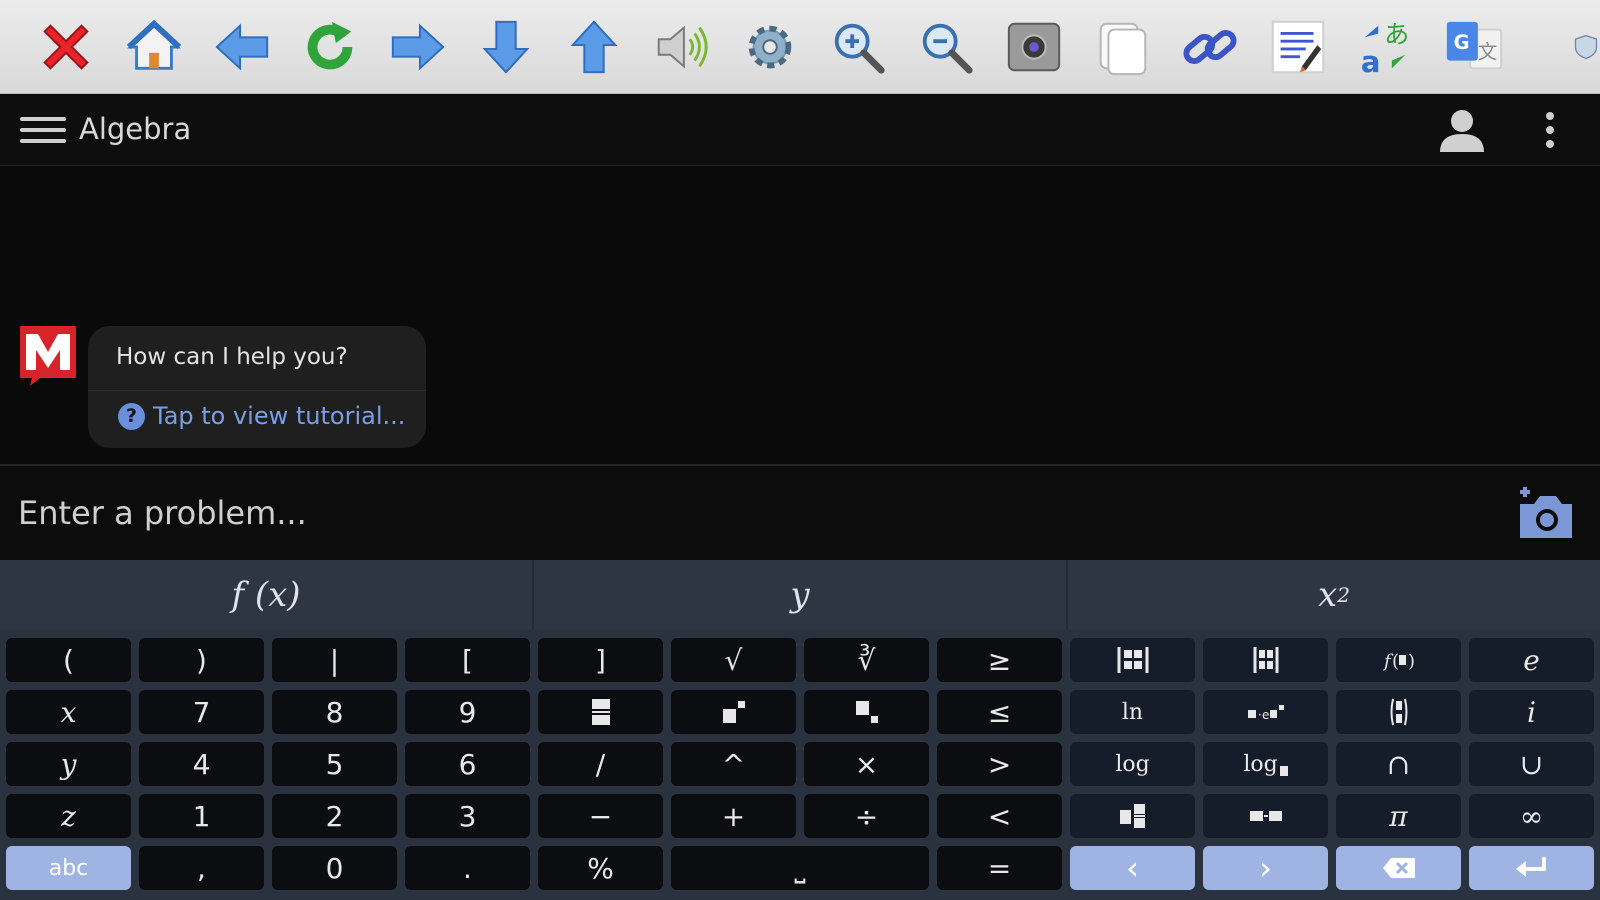 Image resolution: width=1600 pixels, height=900 pixels. What do you see at coordinates (334, 868) in the screenshot?
I see `key-0: 0` at bounding box center [334, 868].